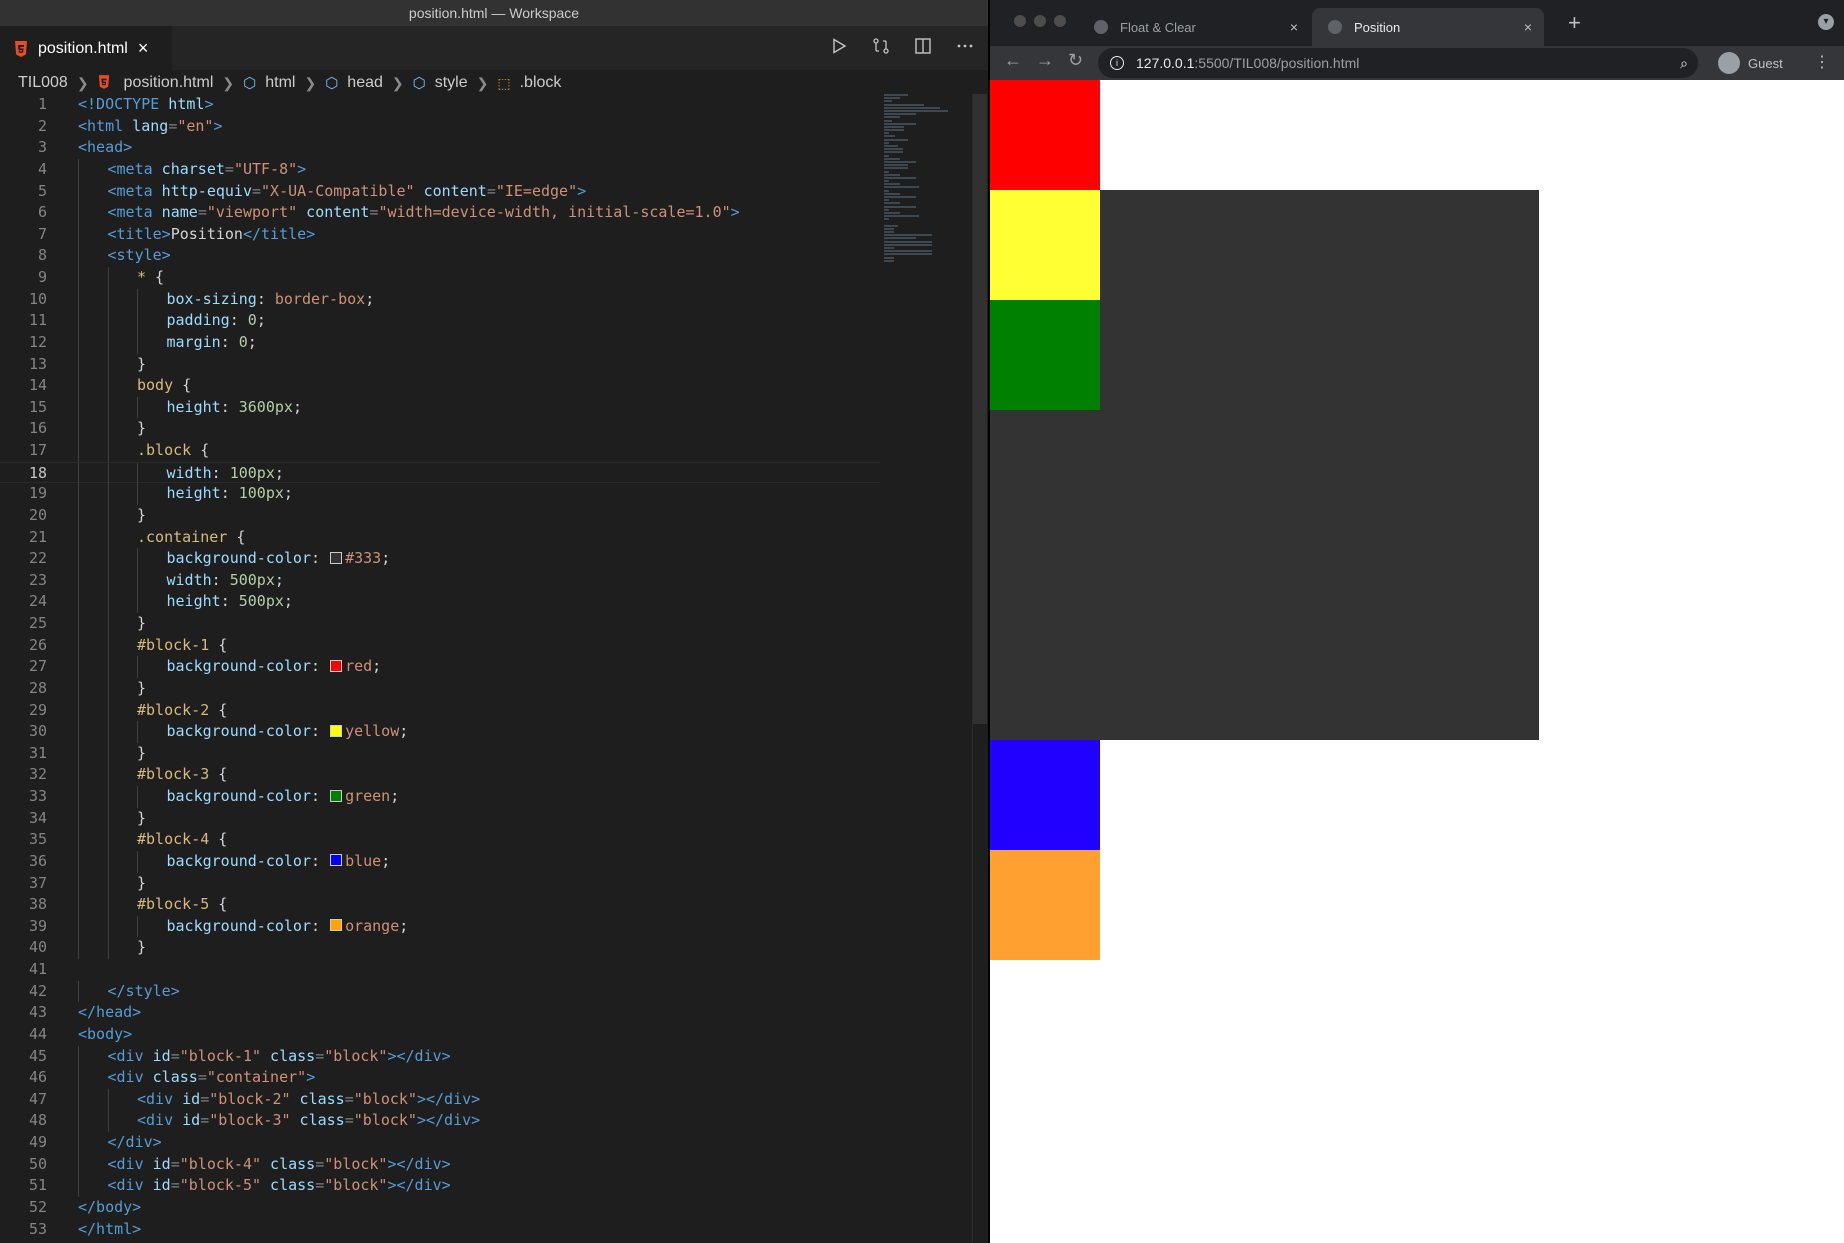 The width and height of the screenshot is (1844, 1243). I want to click on code-line: 28}, so click(440, 688).